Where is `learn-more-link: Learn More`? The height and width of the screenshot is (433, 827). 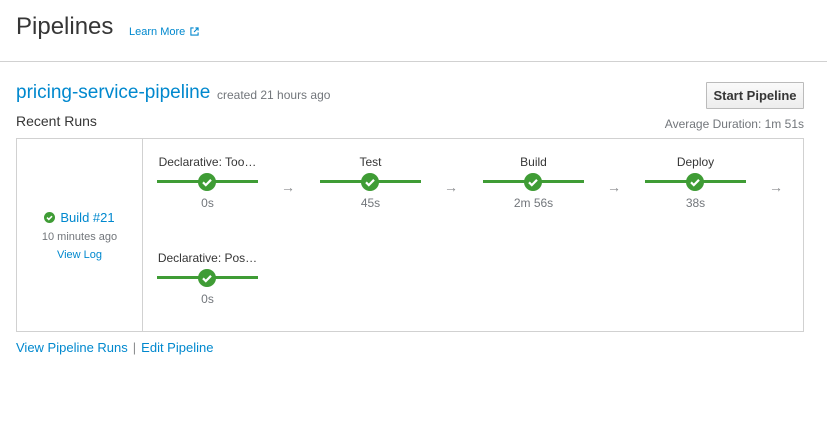 learn-more-link: Learn More is located at coordinates (164, 32).